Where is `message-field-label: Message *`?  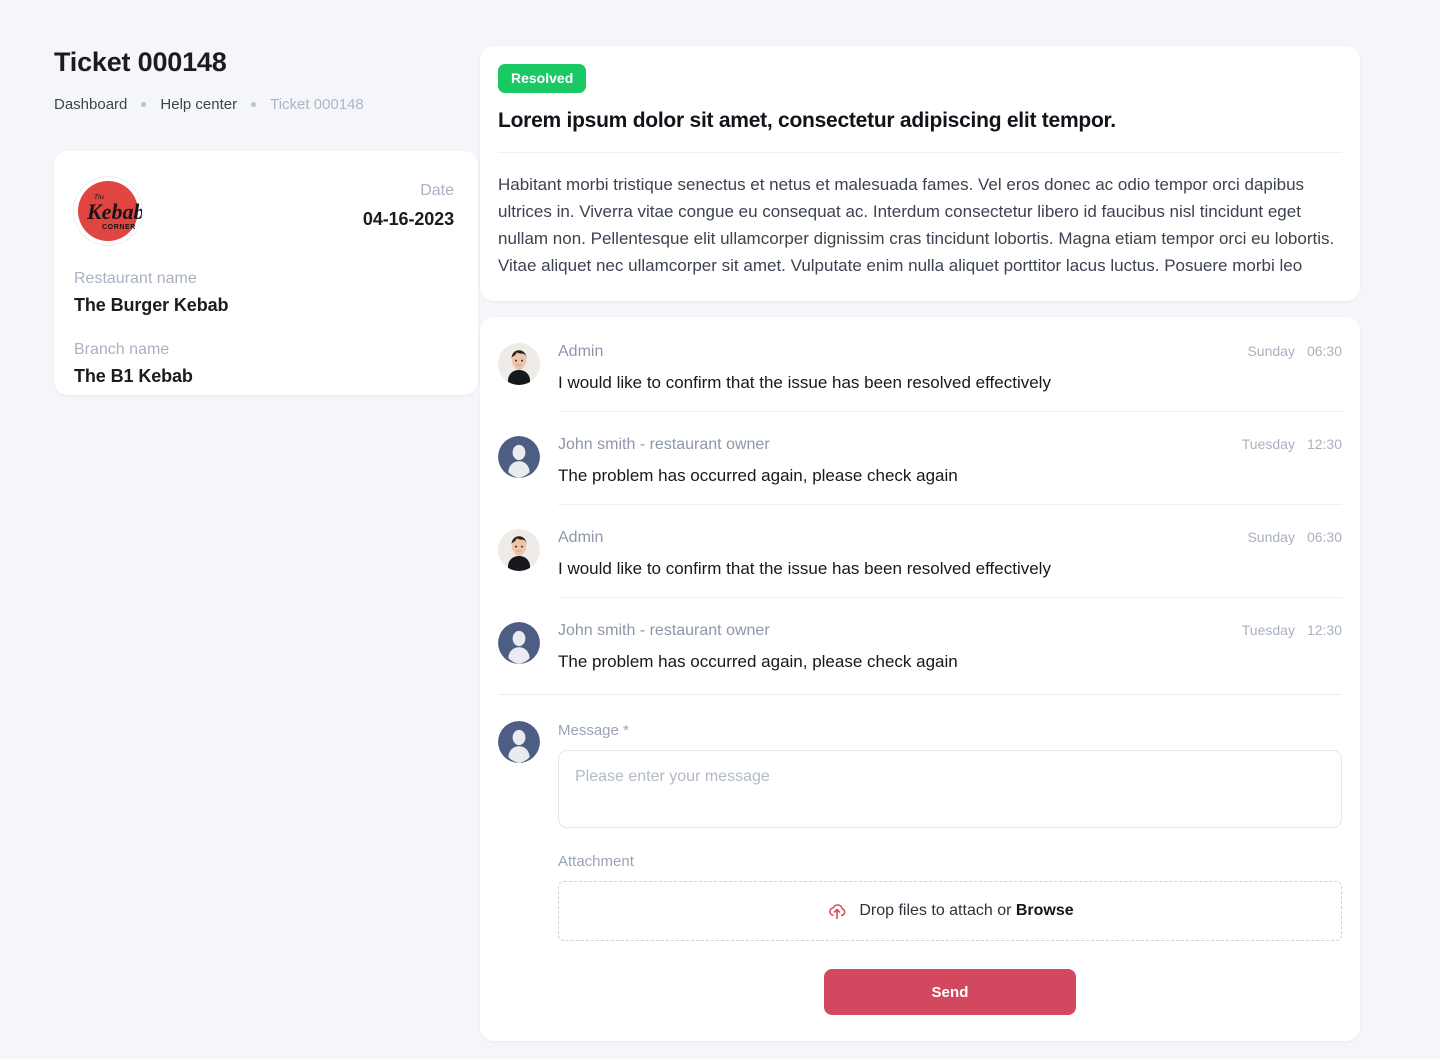 message-field-label: Message * is located at coordinates (593, 731).